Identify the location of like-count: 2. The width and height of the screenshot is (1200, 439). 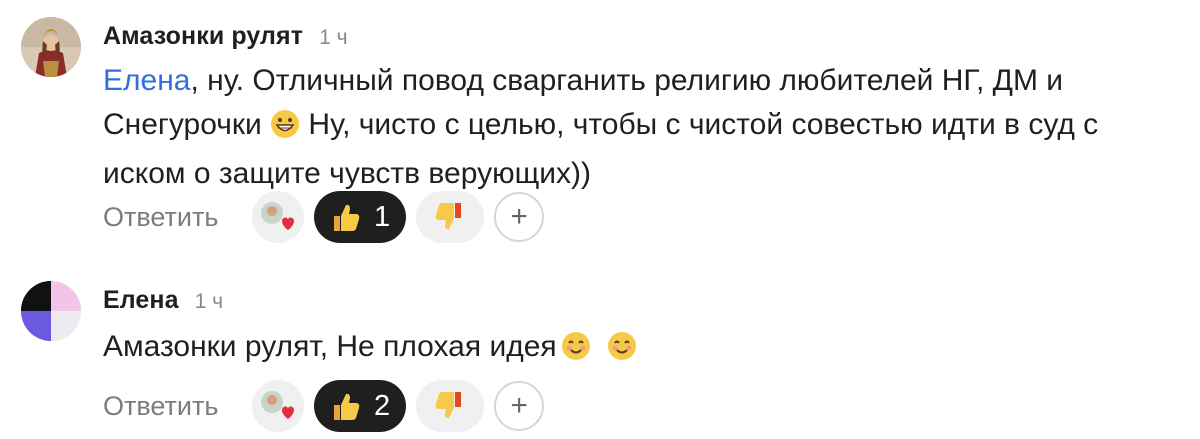
(382, 405).